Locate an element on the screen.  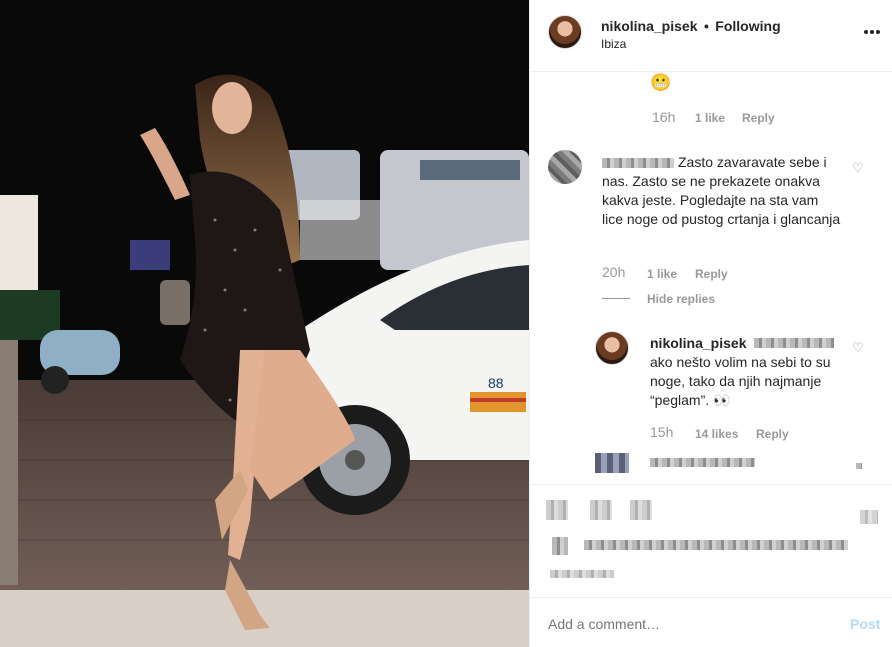
more-options-icon is located at coordinates (872, 32).